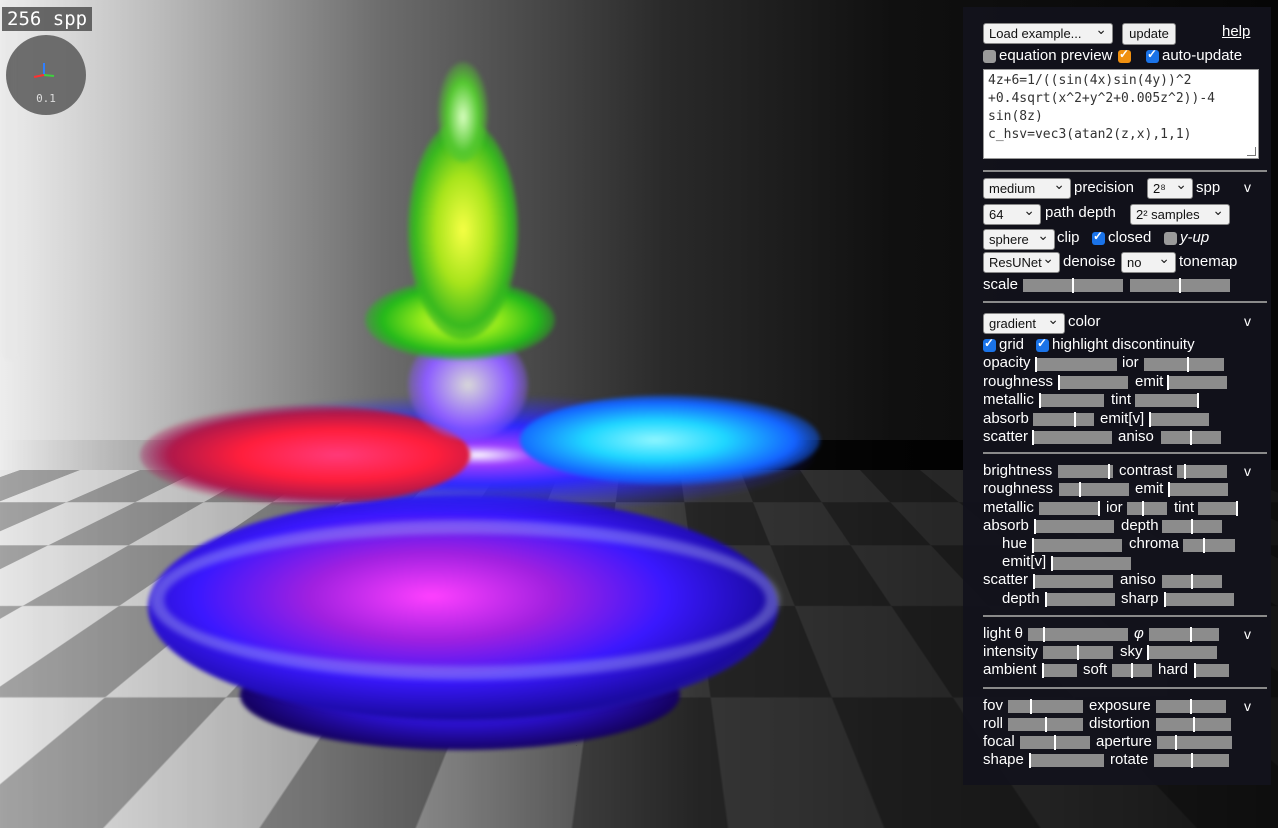 This screenshot has width=1278, height=828. What do you see at coordinates (1199, 599) in the screenshot?
I see `surface-sharp-slider` at bounding box center [1199, 599].